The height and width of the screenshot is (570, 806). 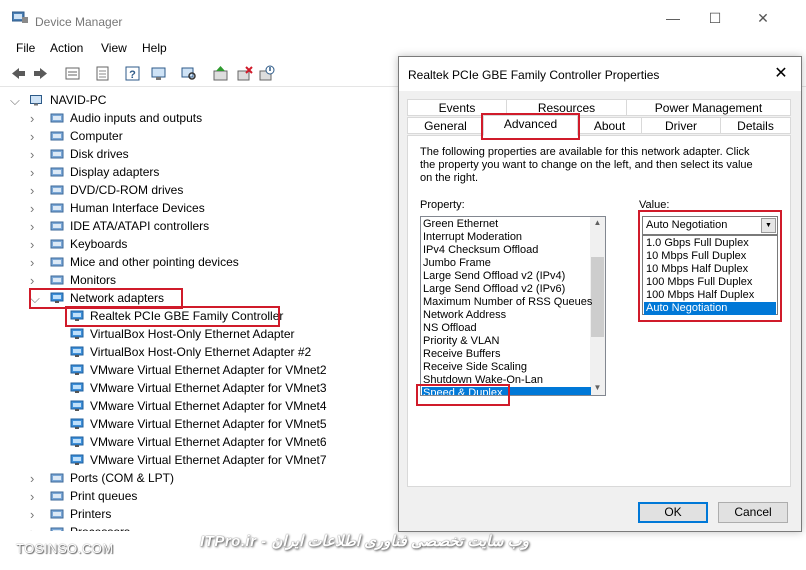 I want to click on scroll-down-icon: ▼, so click(x=597, y=387).